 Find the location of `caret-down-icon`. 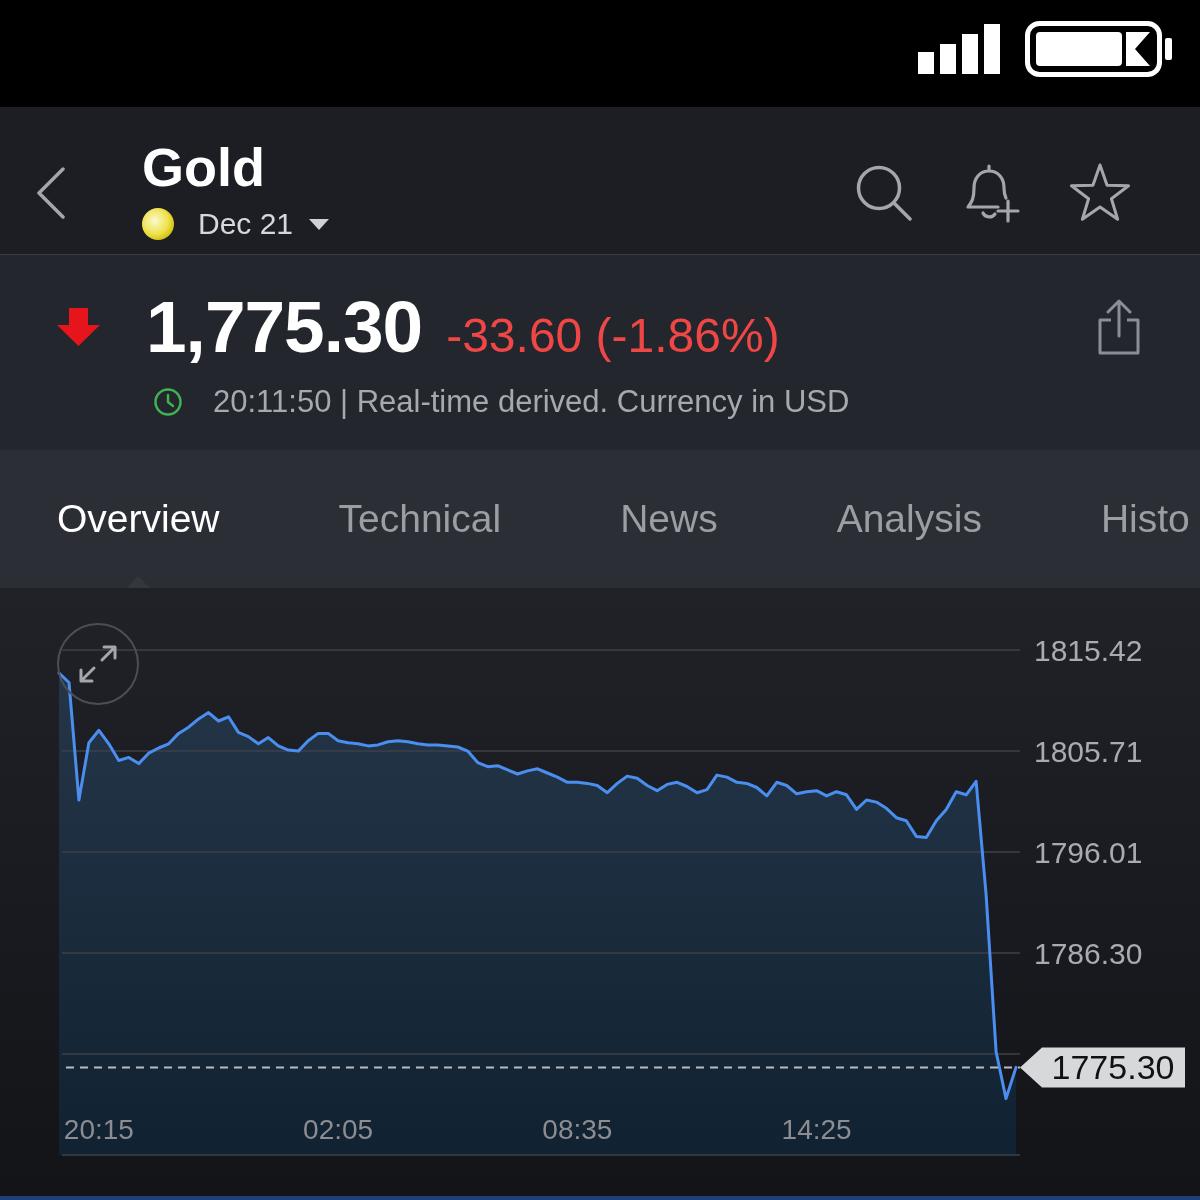

caret-down-icon is located at coordinates (319, 224).